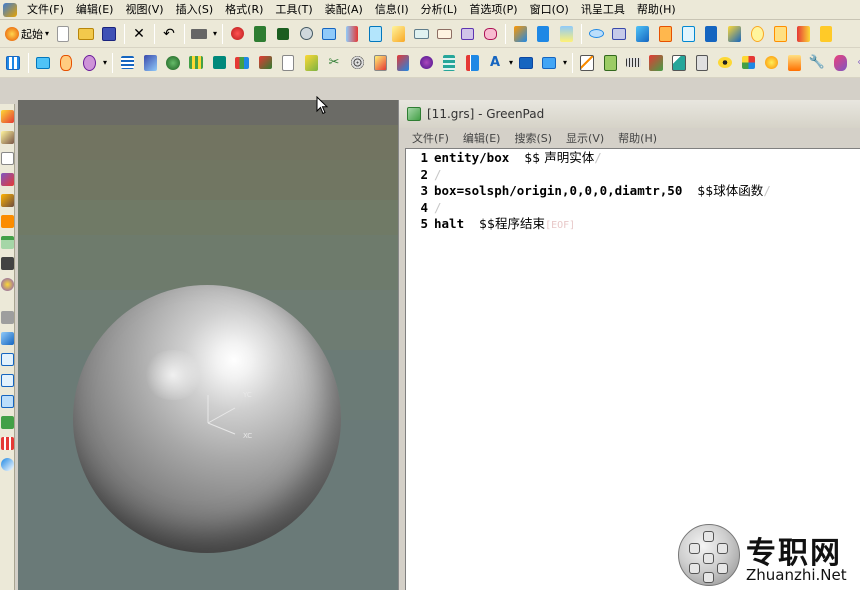 The image size is (860, 590). What do you see at coordinates (403, 63) in the screenshot?
I see `tool-1-button` at bounding box center [403, 63].